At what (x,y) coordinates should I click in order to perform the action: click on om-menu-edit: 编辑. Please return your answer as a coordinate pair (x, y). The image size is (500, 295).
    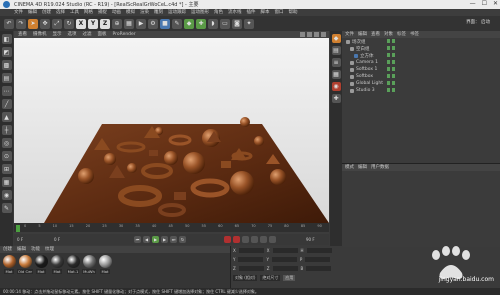
    Looking at the image, I should click on (362, 34).